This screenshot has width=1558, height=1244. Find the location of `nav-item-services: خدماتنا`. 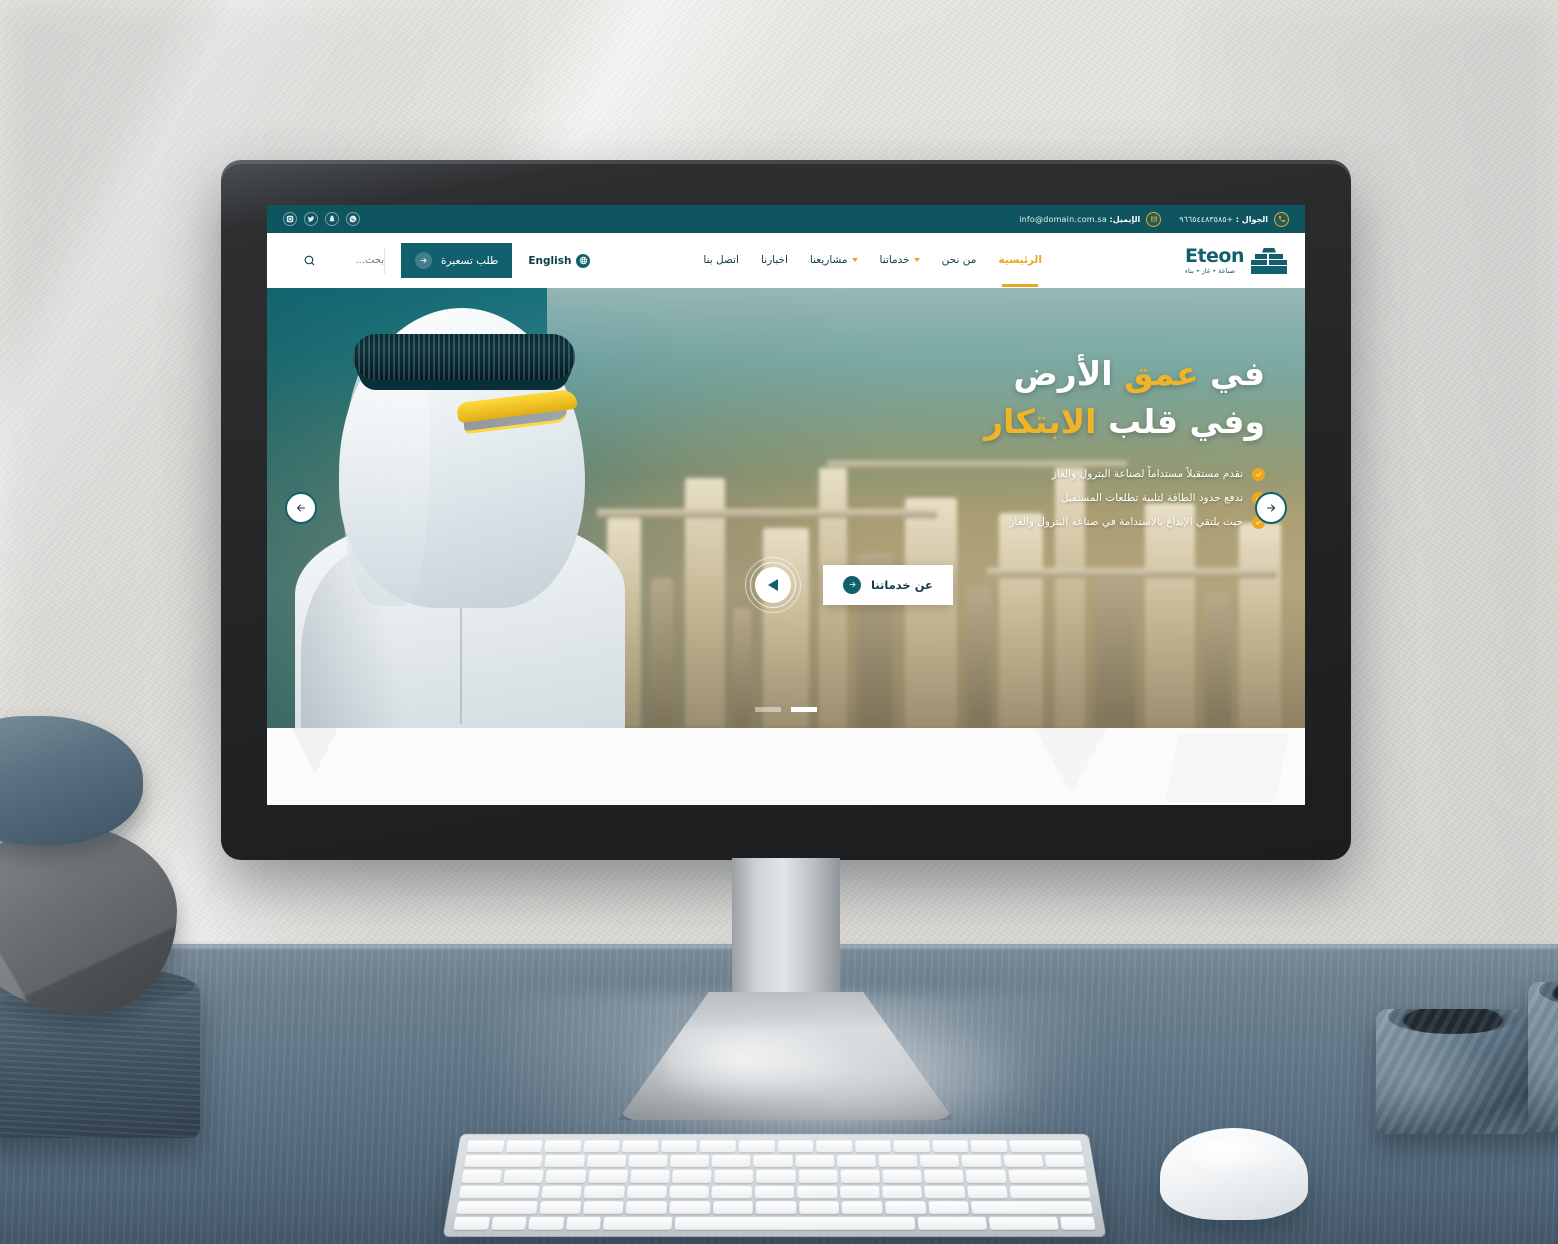

nav-item-services: خدماتنا is located at coordinates (900, 261).